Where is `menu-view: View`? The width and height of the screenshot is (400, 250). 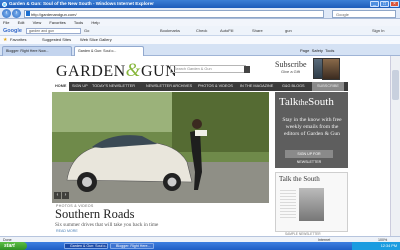 menu-view: View is located at coordinates (37, 22).